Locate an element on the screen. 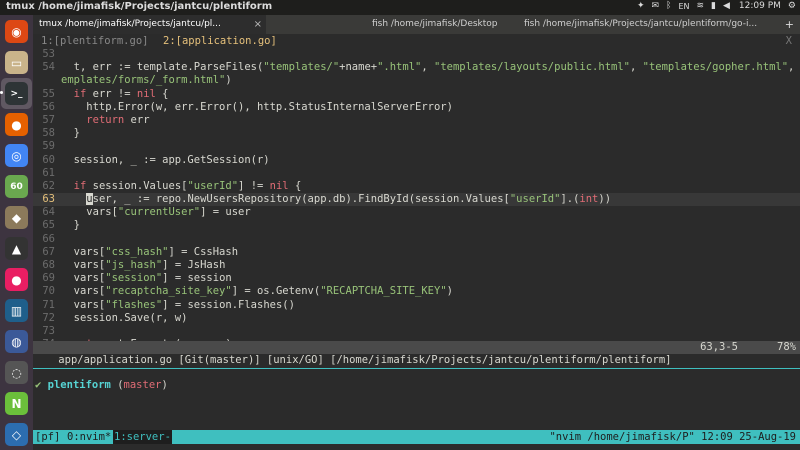 The width and height of the screenshot is (800, 450). launcher: ◉ ▭ >_ ● ◎ 60 ◆ ▲ ● ▥ ◍ ◌ N ◇ is located at coordinates (16, 232).